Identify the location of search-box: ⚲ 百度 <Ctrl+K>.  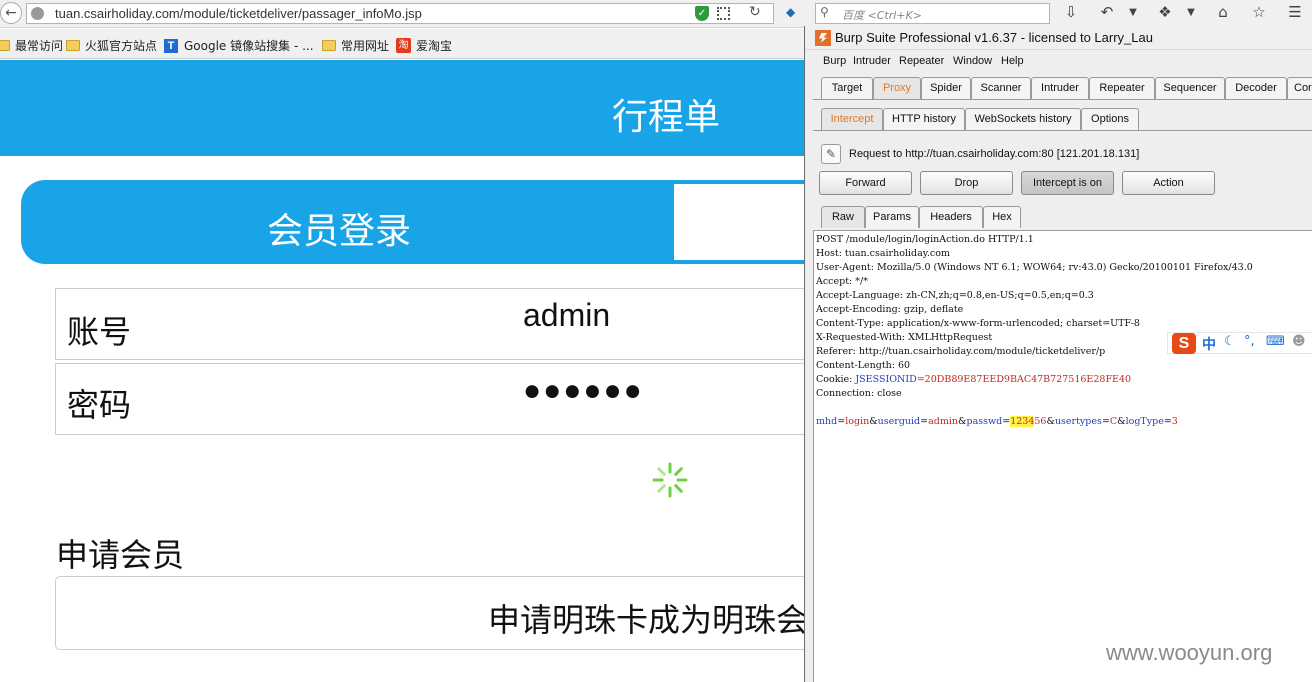
(932, 13).